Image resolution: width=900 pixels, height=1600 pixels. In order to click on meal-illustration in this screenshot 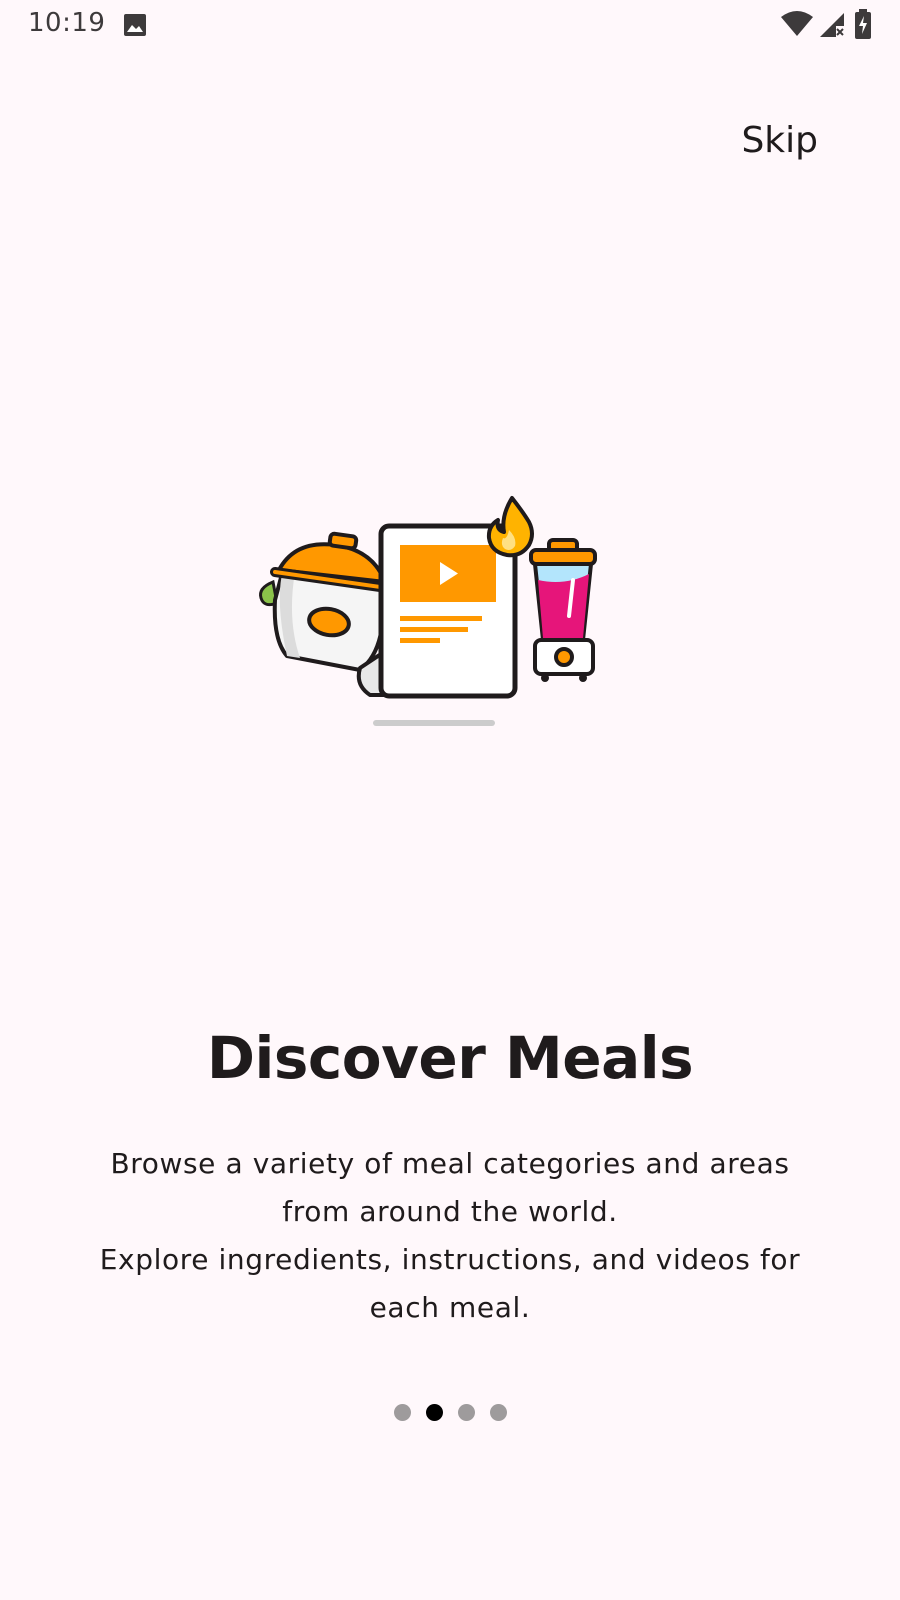, I will do `click(428, 611)`.